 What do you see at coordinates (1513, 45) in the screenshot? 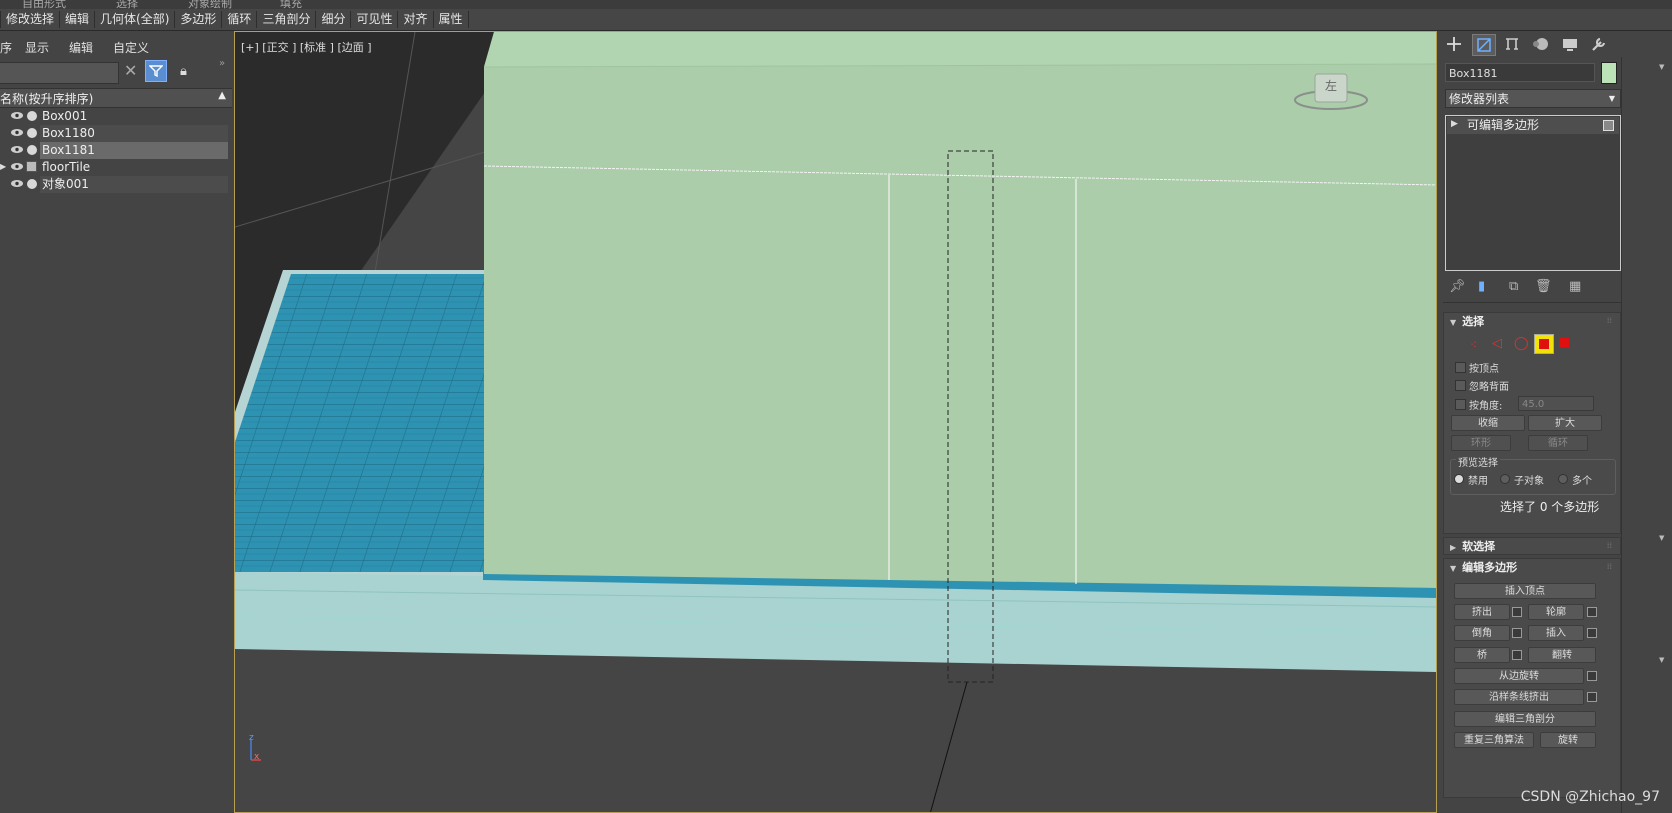
I see `hierarchy-tab-icon` at bounding box center [1513, 45].